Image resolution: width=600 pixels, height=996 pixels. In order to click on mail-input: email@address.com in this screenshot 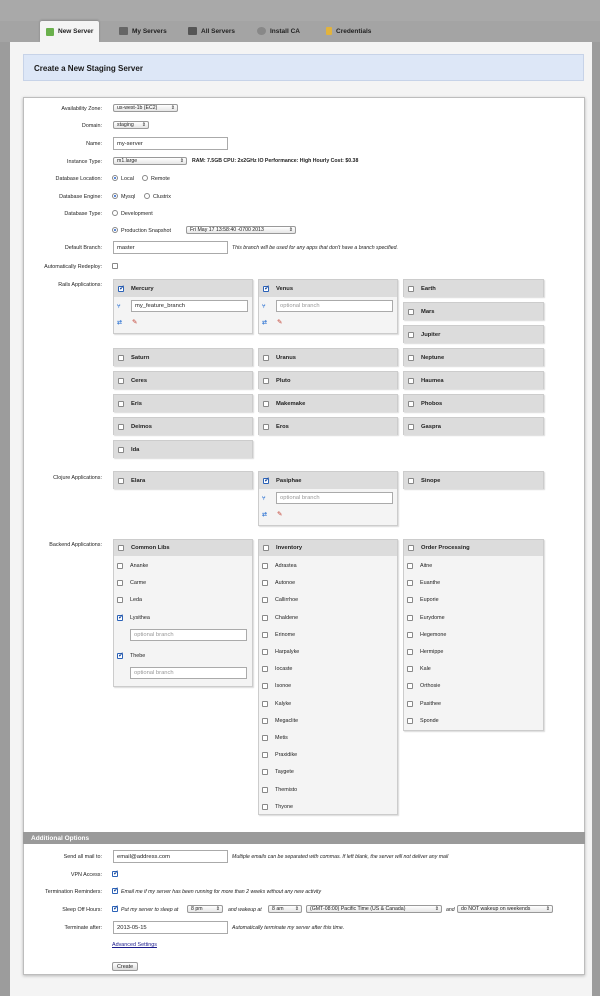, I will do `click(170, 856)`.